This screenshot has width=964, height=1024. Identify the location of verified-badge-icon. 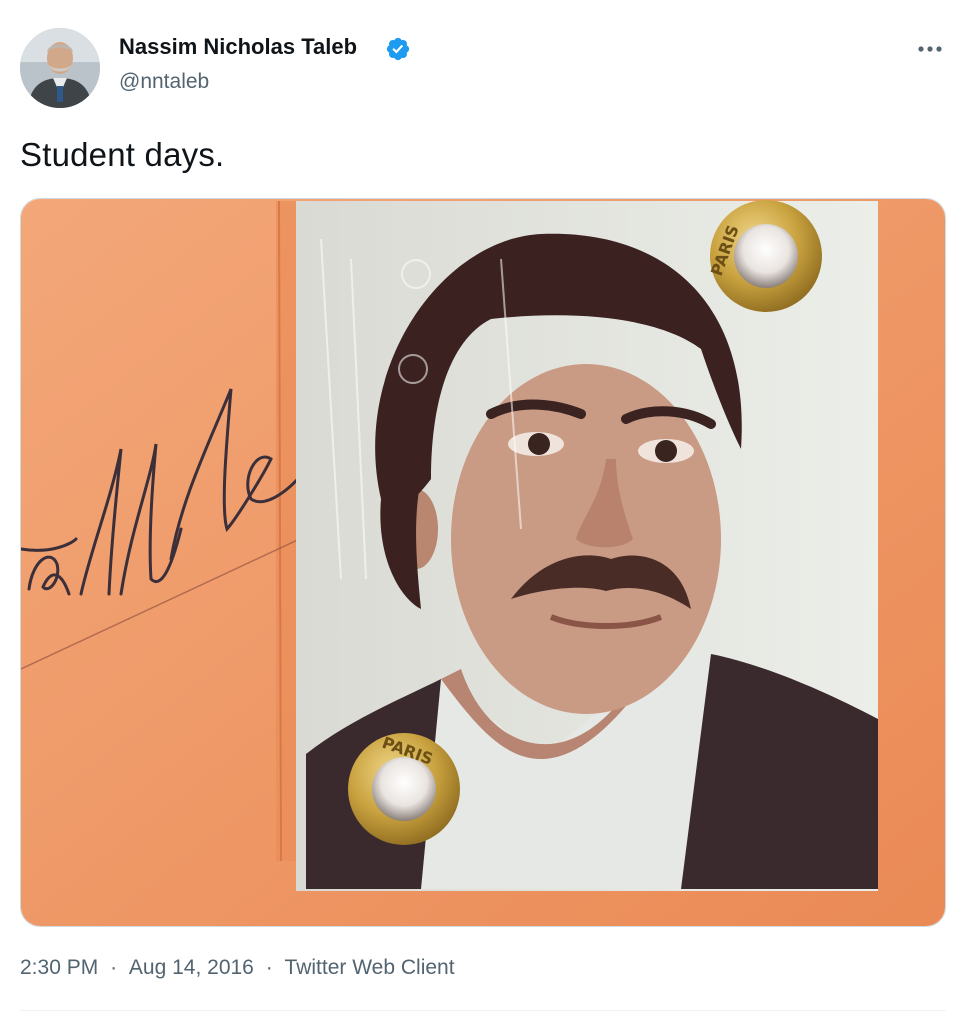
(398, 49).